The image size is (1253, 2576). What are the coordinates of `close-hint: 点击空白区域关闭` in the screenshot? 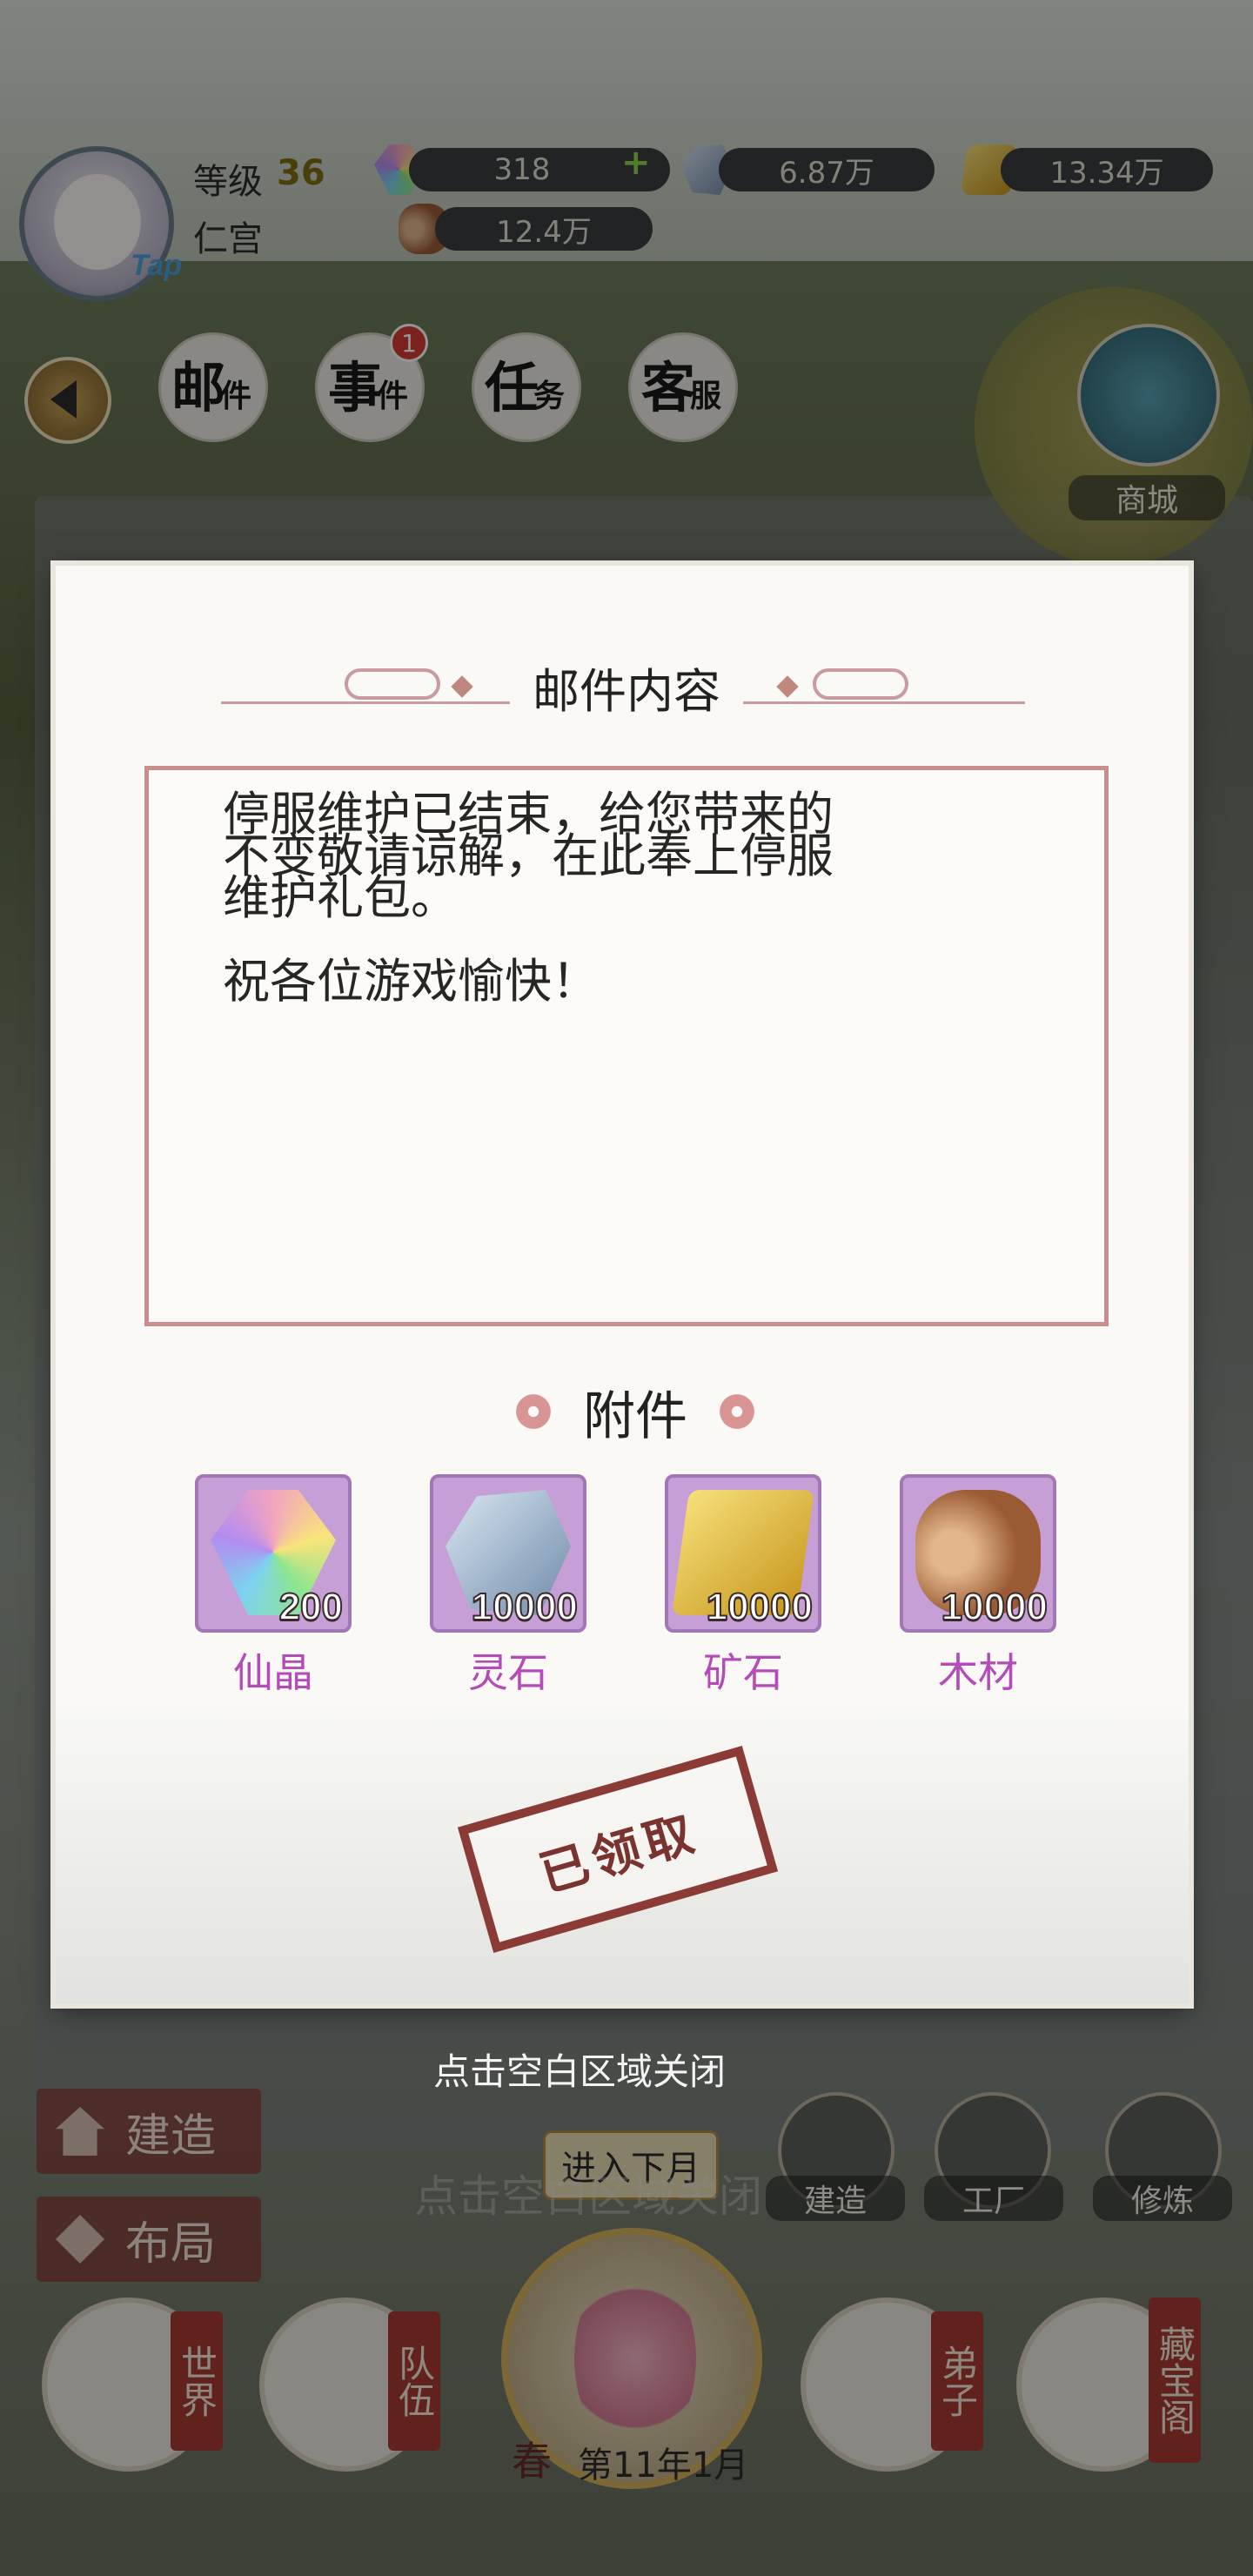 It's located at (598, 2072).